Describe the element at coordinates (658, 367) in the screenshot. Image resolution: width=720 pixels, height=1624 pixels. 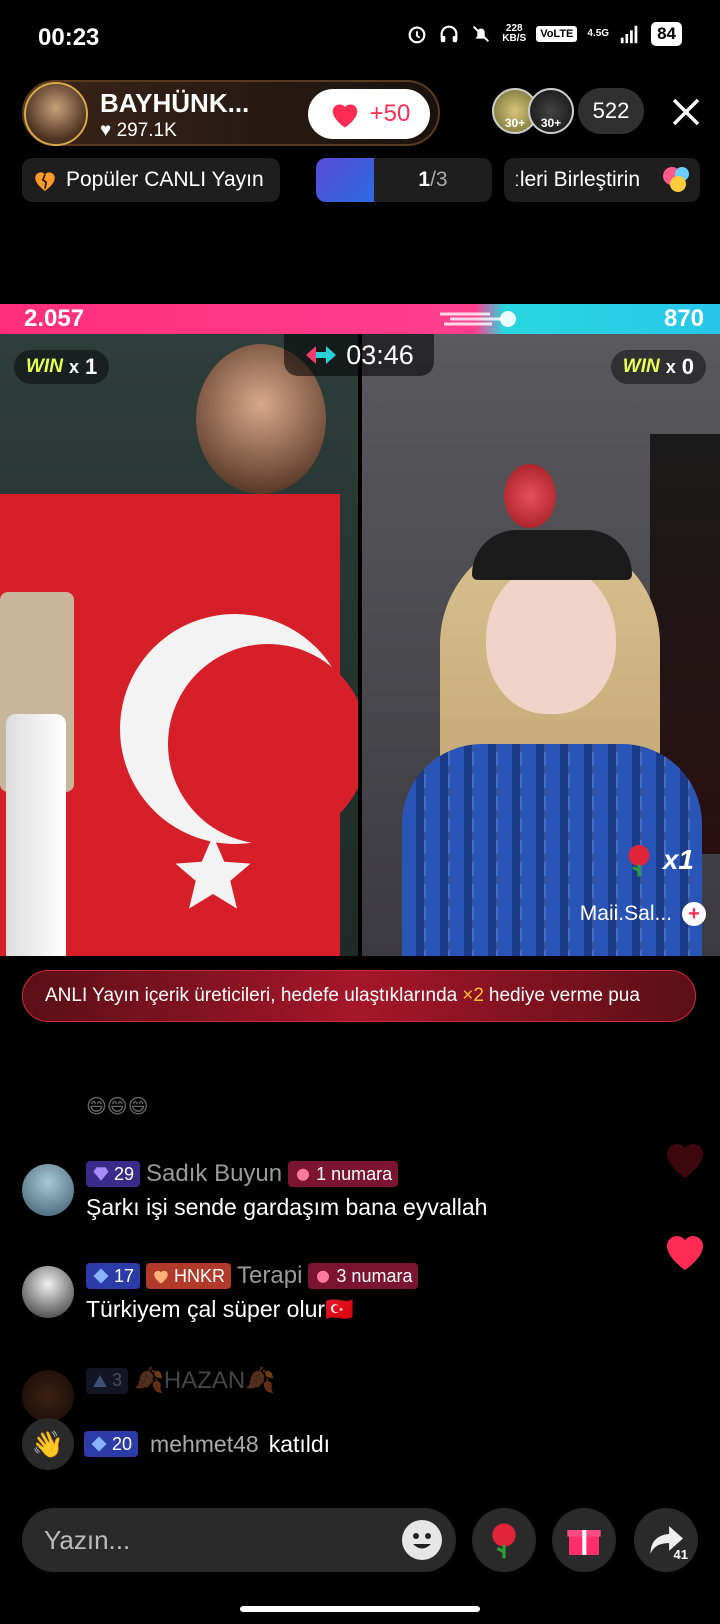
I see `right-win-count: WIN x 0` at that location.